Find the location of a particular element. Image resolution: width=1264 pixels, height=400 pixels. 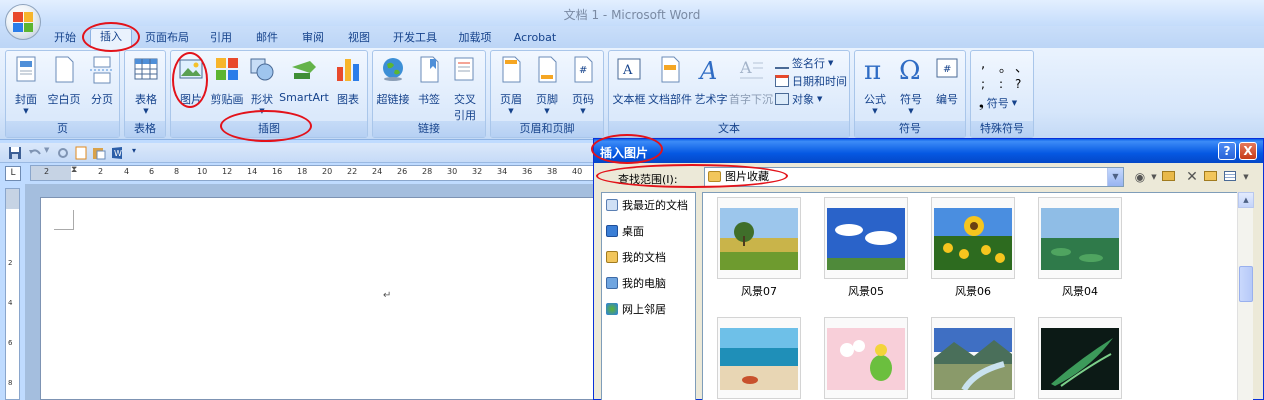

group-text-label: 文本 is located at coordinates (729, 129).